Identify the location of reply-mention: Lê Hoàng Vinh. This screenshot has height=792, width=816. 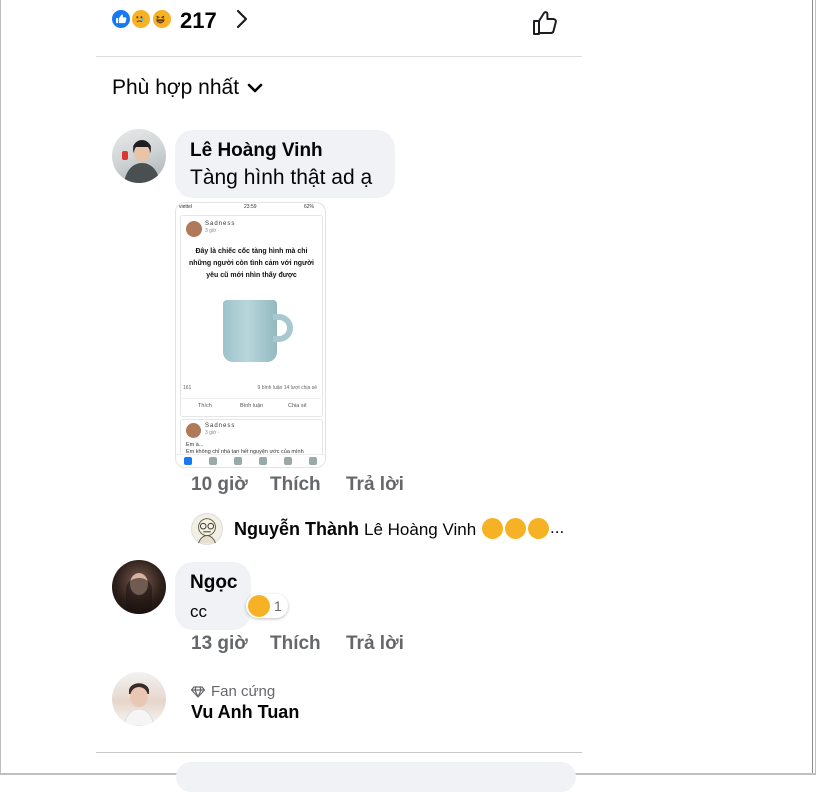
(420, 529).